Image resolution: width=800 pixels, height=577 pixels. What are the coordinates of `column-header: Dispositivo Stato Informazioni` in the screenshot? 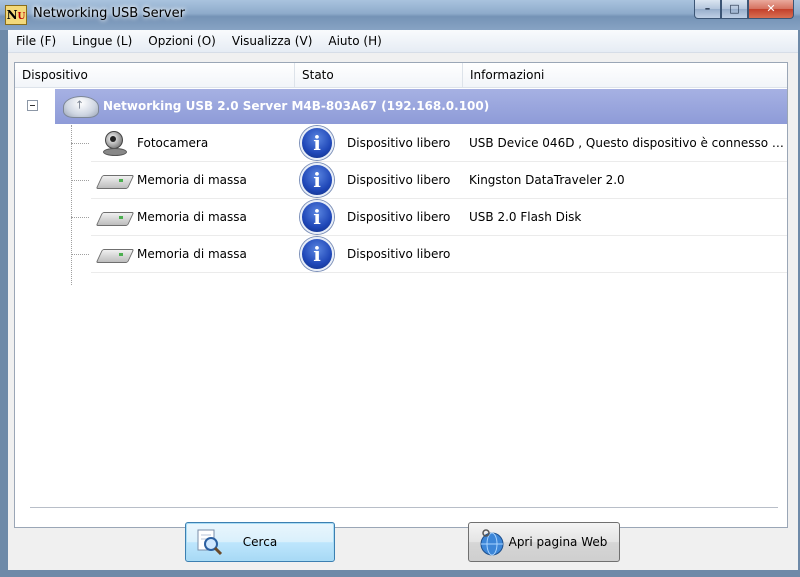 It's located at (401, 75).